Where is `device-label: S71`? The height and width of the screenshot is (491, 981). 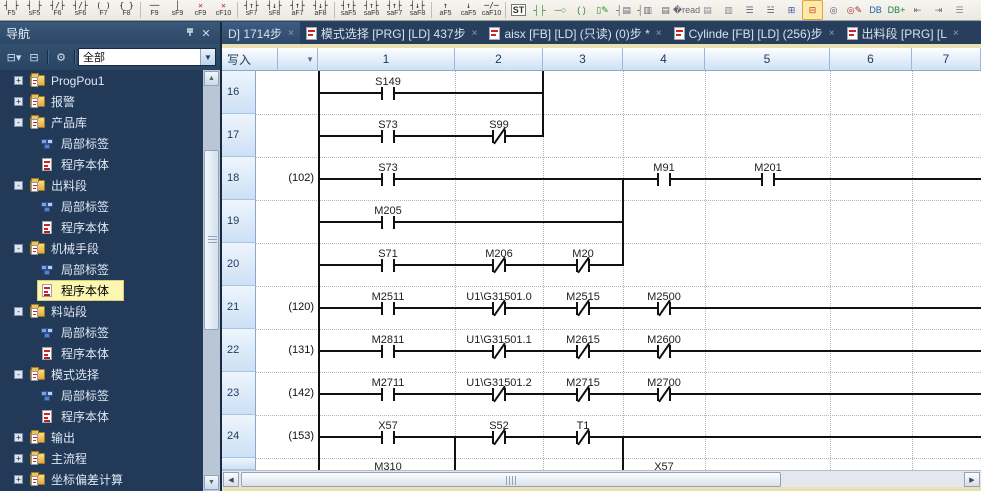 device-label: S71 is located at coordinates (388, 254).